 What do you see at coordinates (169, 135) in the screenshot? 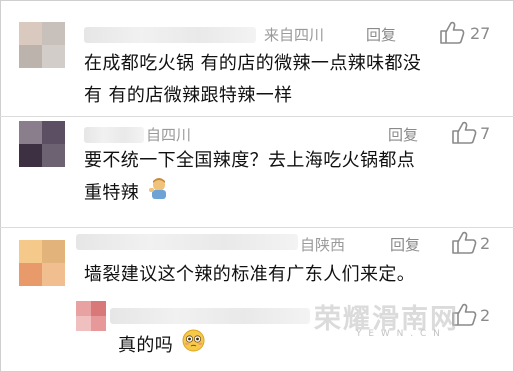
I see `origin-location: 自四川` at bounding box center [169, 135].